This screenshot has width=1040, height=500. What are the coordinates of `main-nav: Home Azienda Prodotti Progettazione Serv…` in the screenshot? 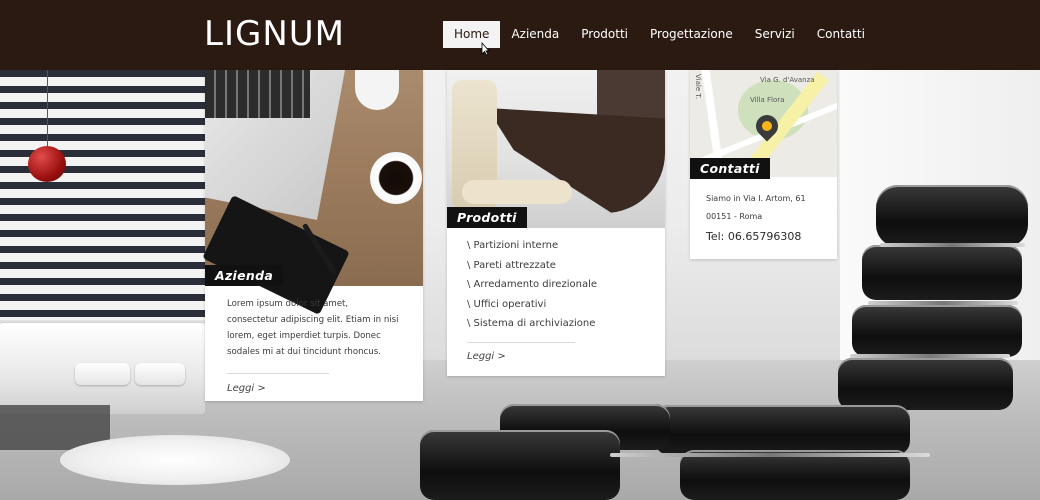 It's located at (659, 34).